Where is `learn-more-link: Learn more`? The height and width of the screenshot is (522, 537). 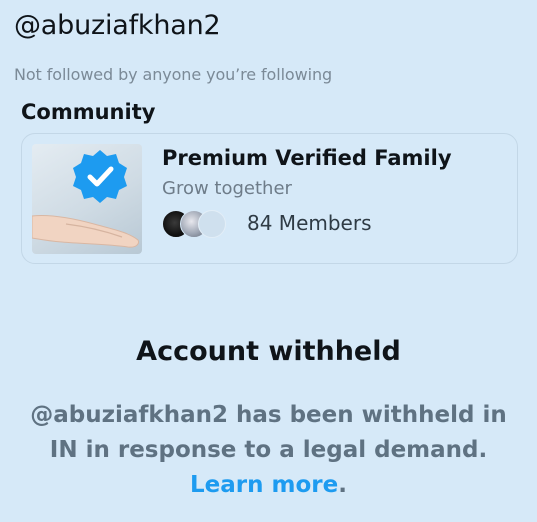 learn-more-link: Learn more is located at coordinates (264, 485).